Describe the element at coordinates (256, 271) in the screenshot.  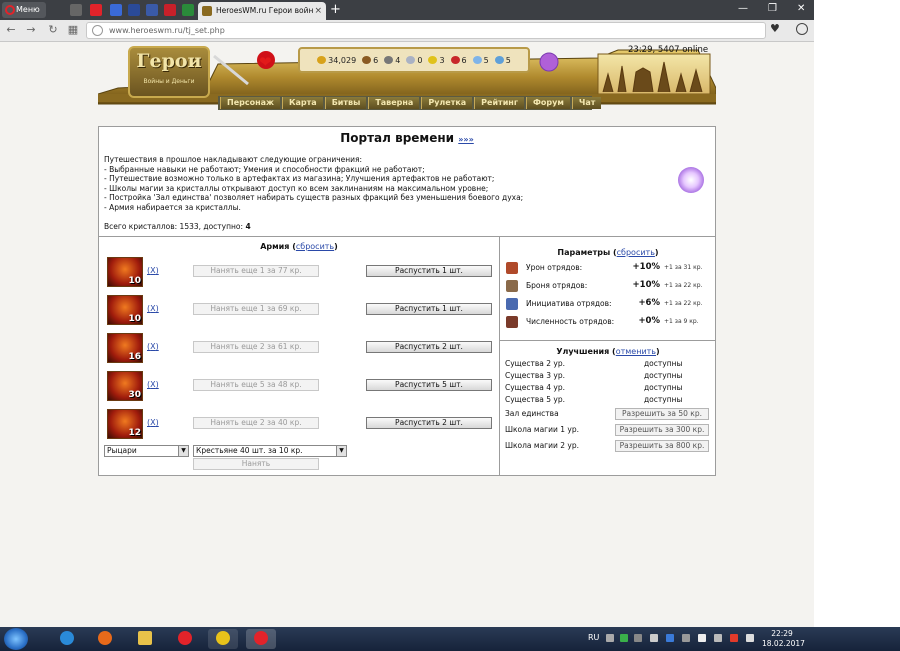
I see `hire-more-button: Нанять еще 1 за 77 кр.` at that location.